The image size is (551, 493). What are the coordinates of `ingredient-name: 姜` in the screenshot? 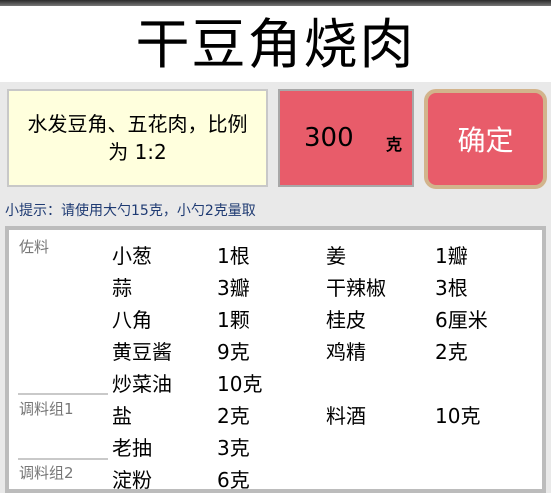 It's located at (336, 256).